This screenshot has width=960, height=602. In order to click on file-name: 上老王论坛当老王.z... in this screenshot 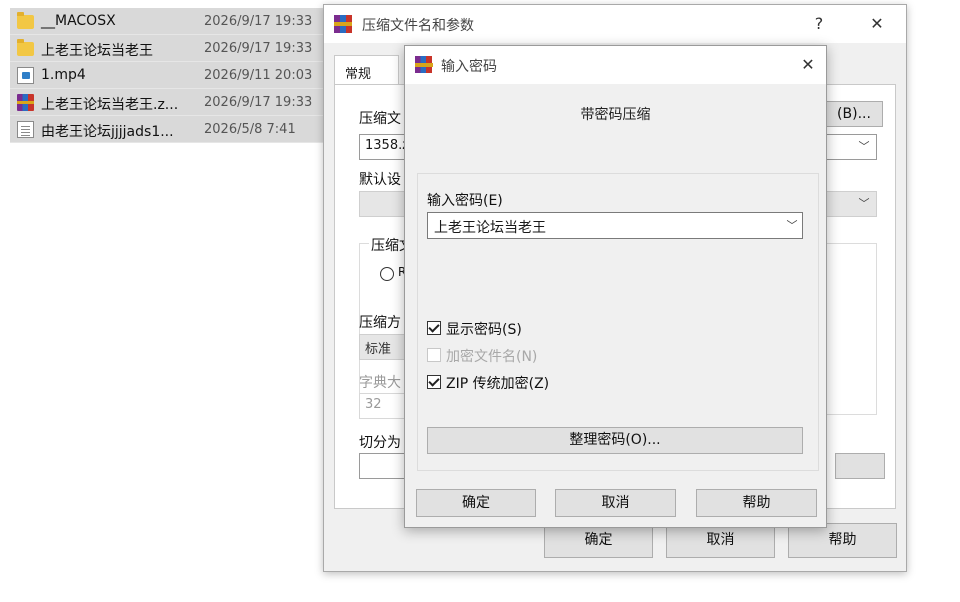, I will do `click(110, 105)`.